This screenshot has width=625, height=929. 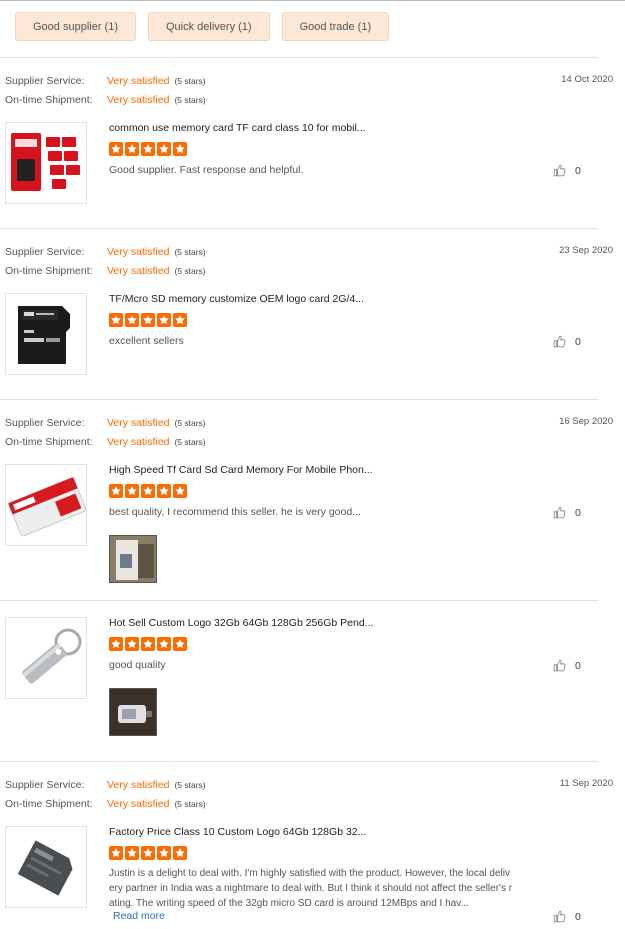 I want to click on review-date: 23 Sep 2020, so click(x=586, y=250).